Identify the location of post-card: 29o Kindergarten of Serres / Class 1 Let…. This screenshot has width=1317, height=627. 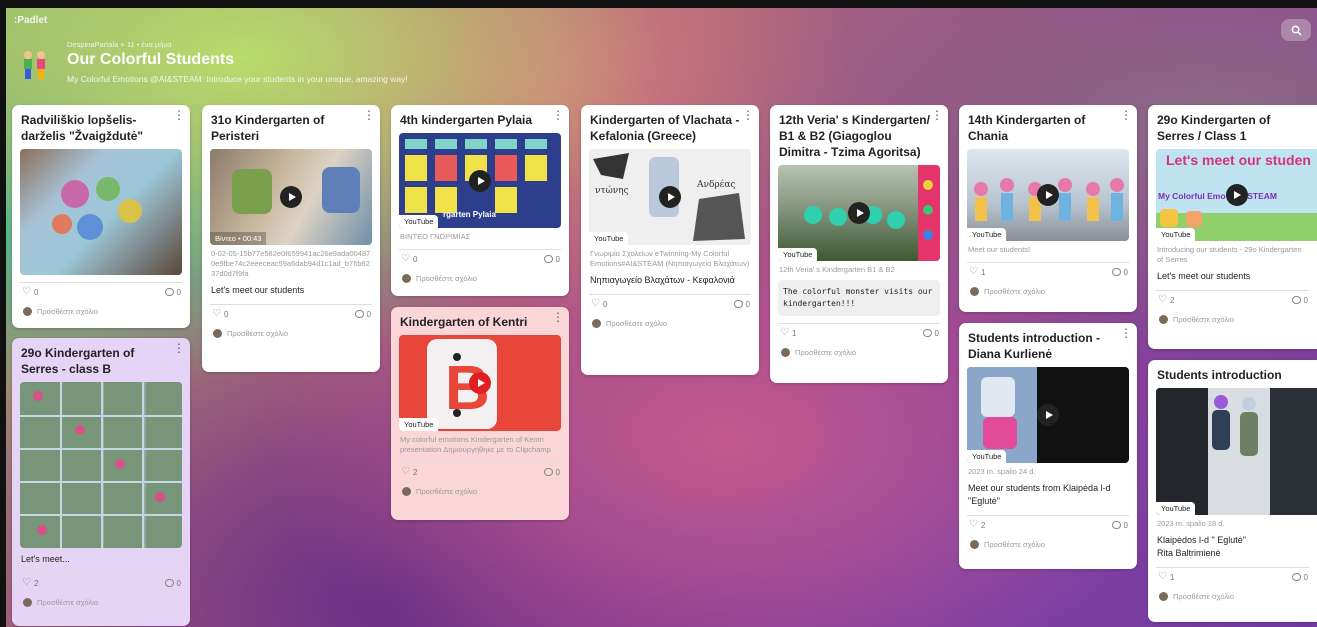
(1232, 227).